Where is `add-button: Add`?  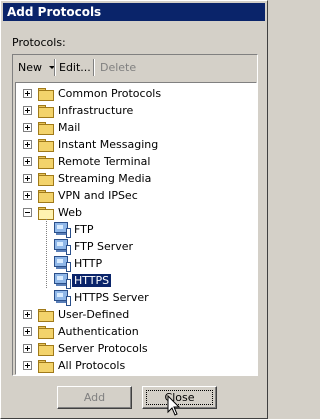
add-button: Add is located at coordinates (94, 397).